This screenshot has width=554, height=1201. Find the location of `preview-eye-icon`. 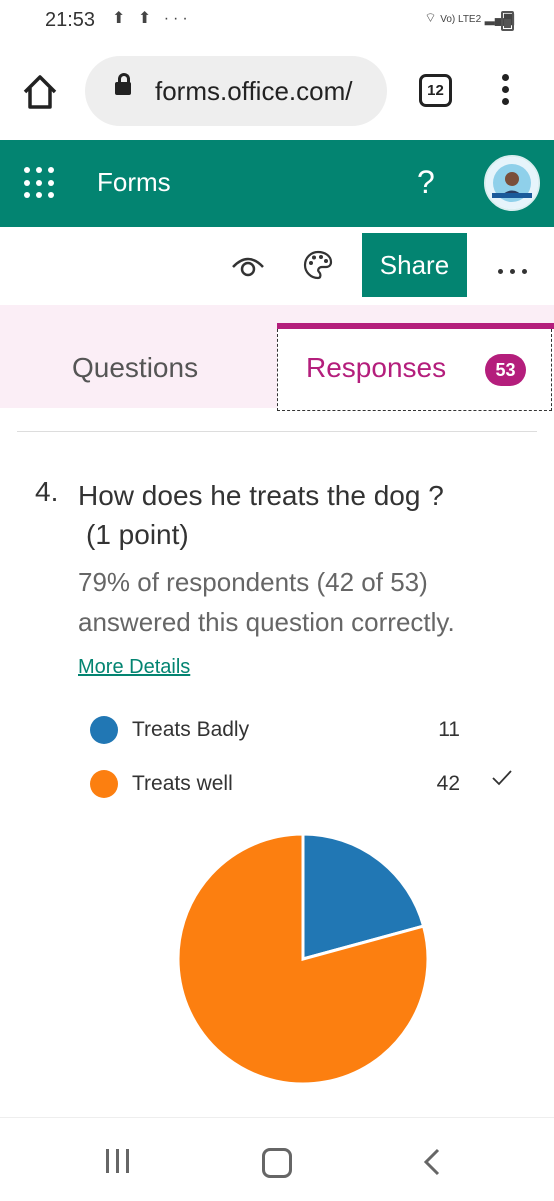

preview-eye-icon is located at coordinates (248, 266).